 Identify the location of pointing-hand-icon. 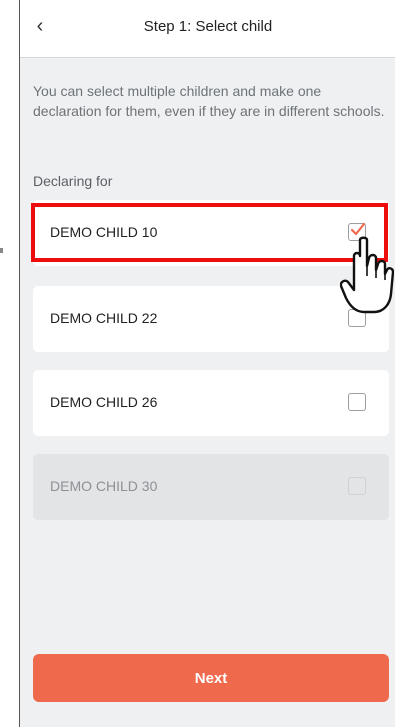
(367, 275).